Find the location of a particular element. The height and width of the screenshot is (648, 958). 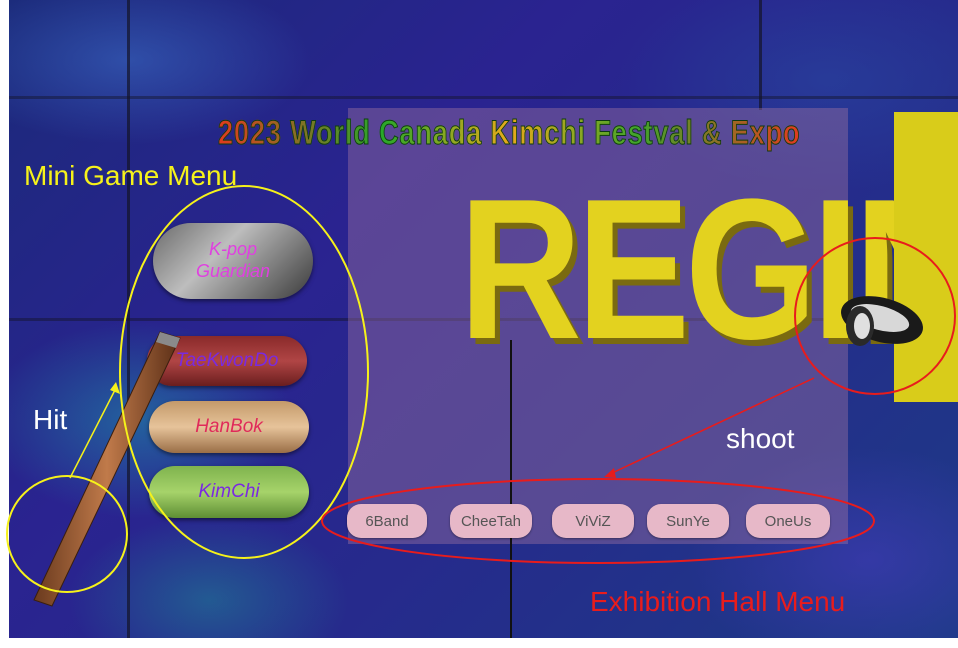

mini-game-menu-label: Mini Game Menu is located at coordinates (131, 175).